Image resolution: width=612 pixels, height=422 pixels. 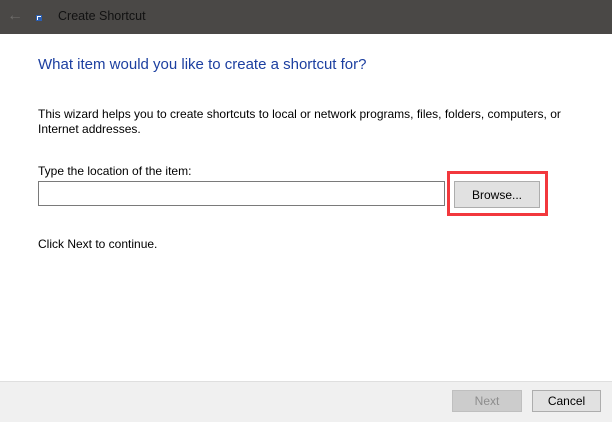 What do you see at coordinates (39, 18) in the screenshot?
I see `shortcut-icon` at bounding box center [39, 18].